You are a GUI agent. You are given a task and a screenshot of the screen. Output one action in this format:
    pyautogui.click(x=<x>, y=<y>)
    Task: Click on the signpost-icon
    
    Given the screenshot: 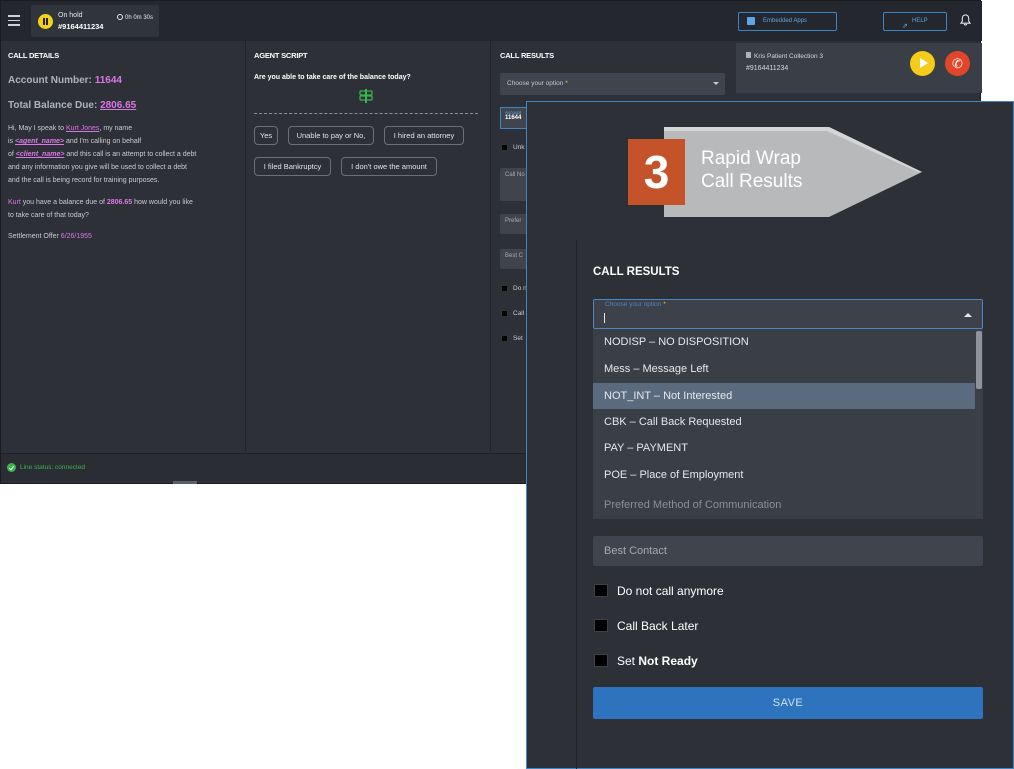 What is the action you would take?
    pyautogui.click(x=366, y=96)
    